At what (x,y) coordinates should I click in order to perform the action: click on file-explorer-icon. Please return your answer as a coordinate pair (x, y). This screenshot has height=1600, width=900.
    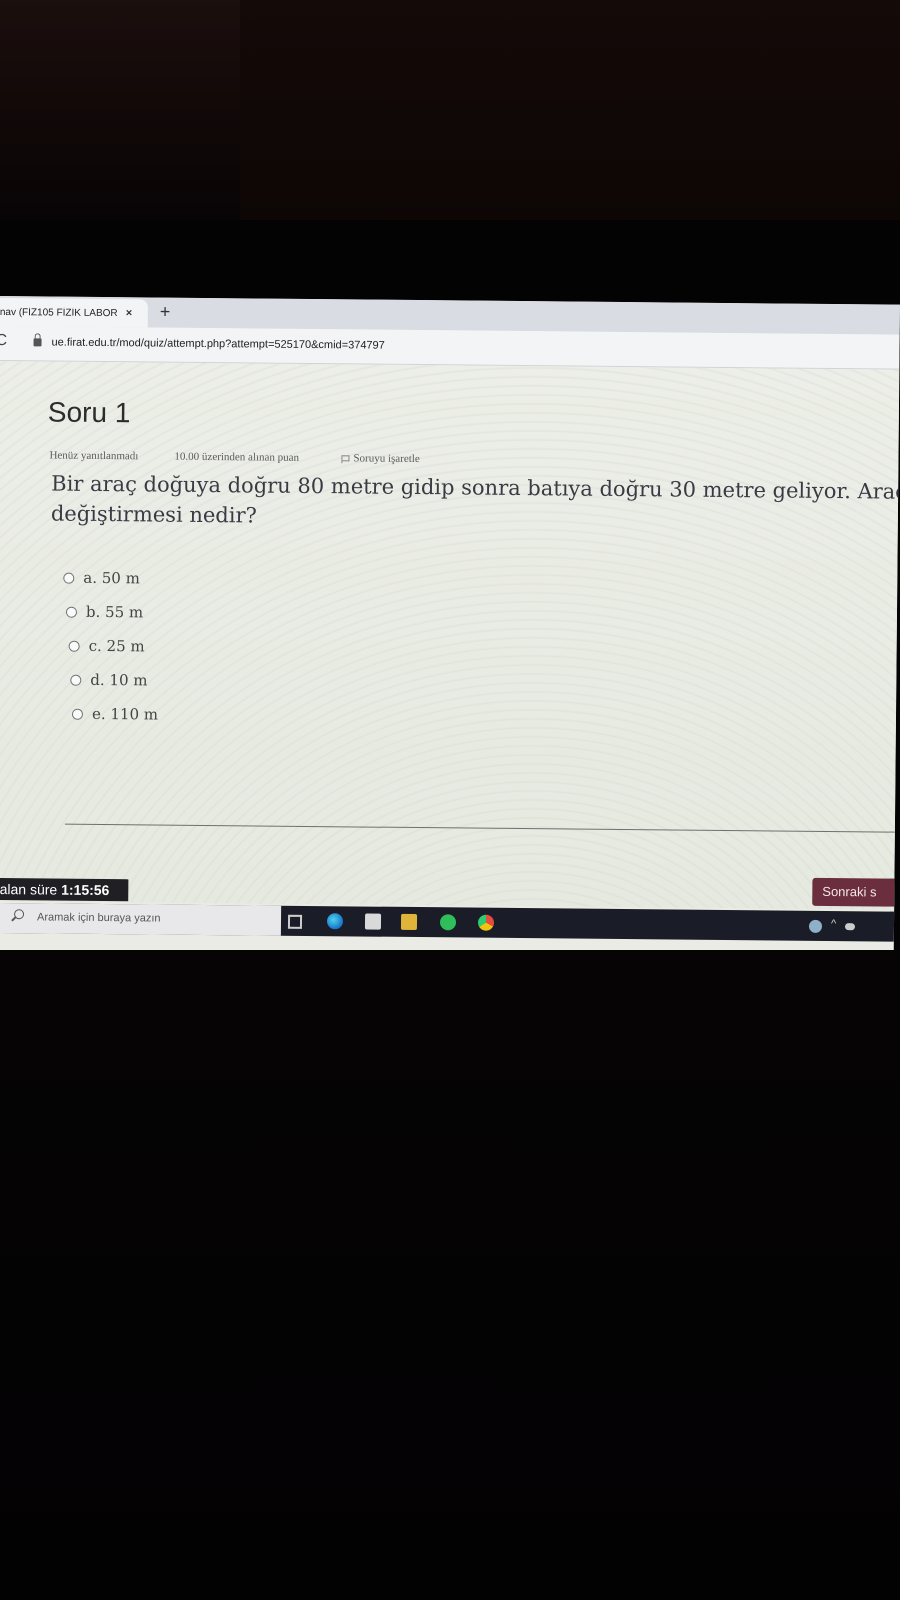
    Looking at the image, I should click on (409, 922).